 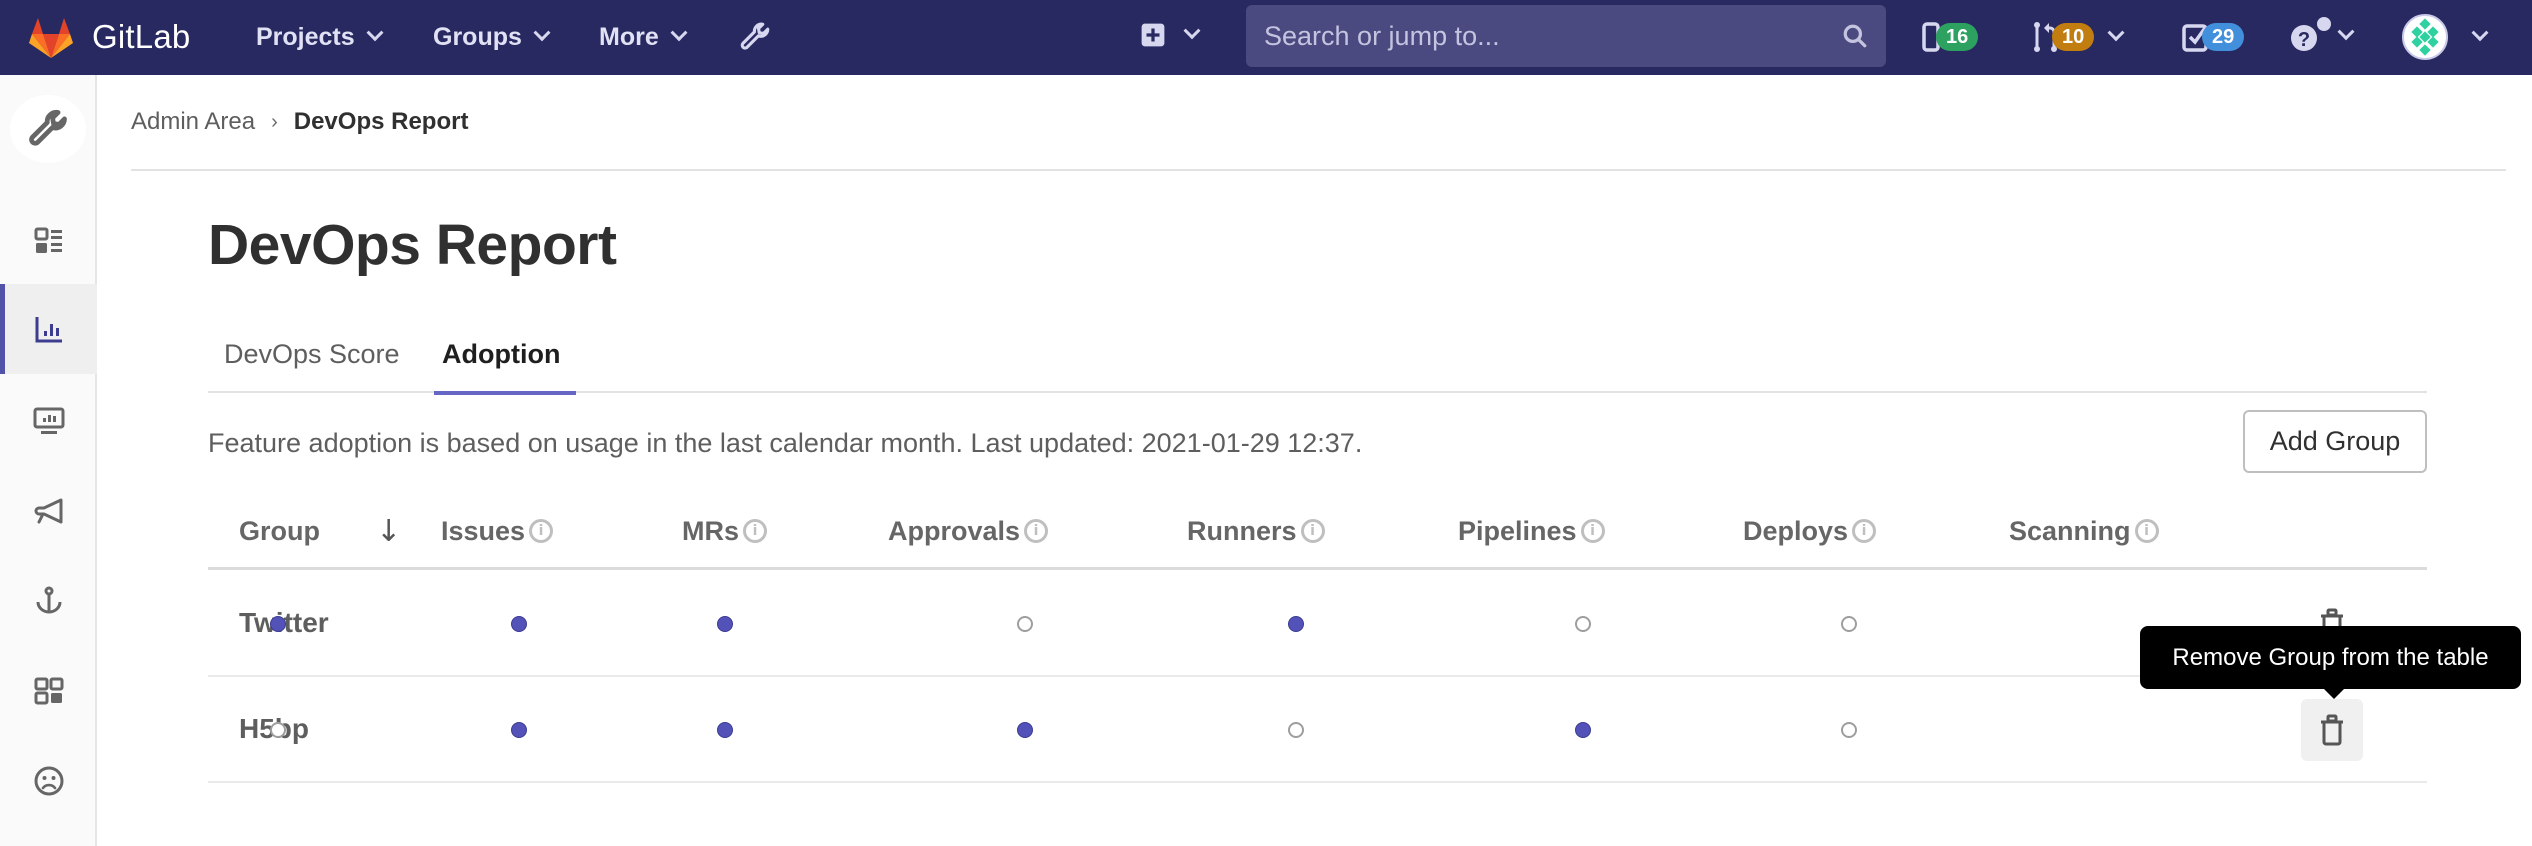 I want to click on monitor-icon, so click(x=48, y=420).